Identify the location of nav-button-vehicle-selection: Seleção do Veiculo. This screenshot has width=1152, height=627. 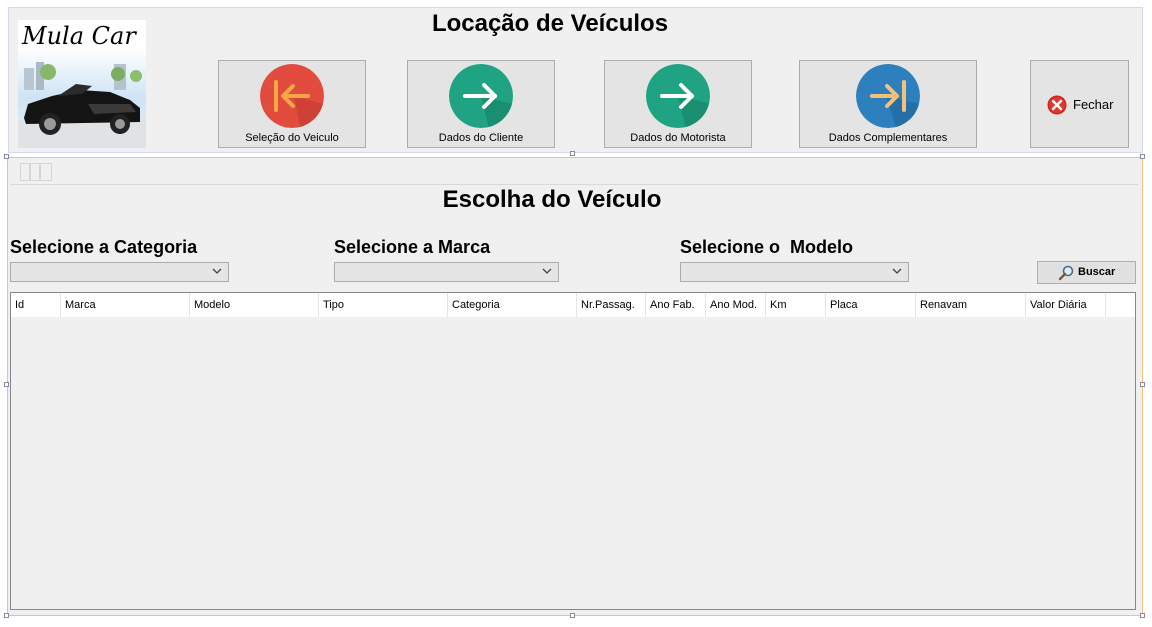
(292, 104).